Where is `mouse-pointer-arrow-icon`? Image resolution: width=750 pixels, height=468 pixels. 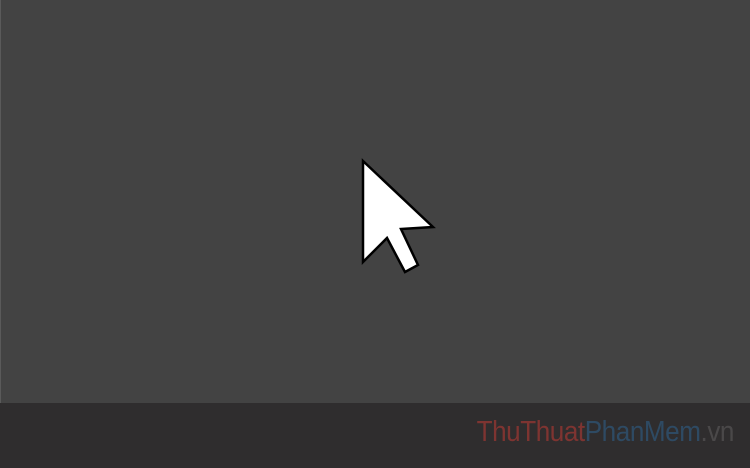
mouse-pointer-arrow-icon is located at coordinates (398, 216).